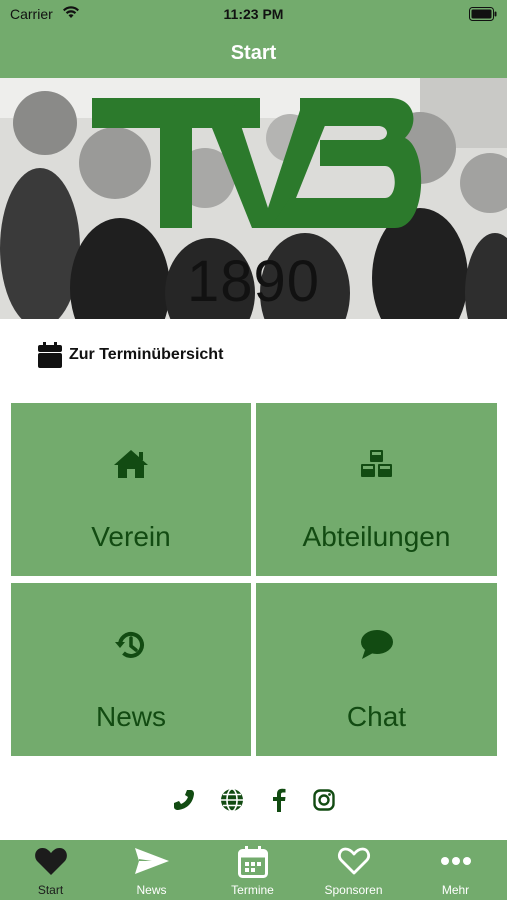 The height and width of the screenshot is (900, 507). I want to click on tab-bar: Start News Termine Sponsoren Mehr, so click(253, 870).